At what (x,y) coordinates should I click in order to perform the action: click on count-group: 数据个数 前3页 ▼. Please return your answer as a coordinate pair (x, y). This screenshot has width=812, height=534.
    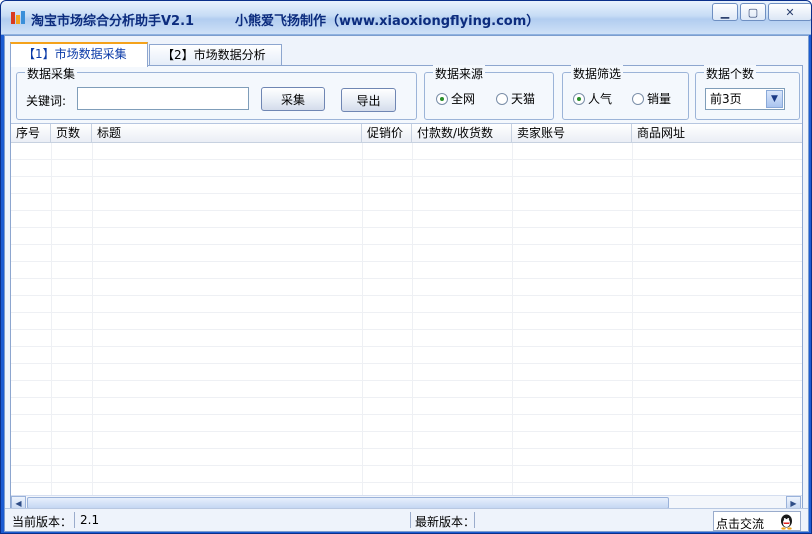
    Looking at the image, I should click on (747, 92).